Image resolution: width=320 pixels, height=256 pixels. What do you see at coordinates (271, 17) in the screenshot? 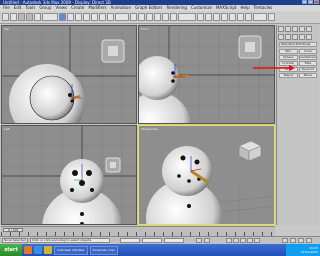
I see `quick-render-button` at bounding box center [271, 17].